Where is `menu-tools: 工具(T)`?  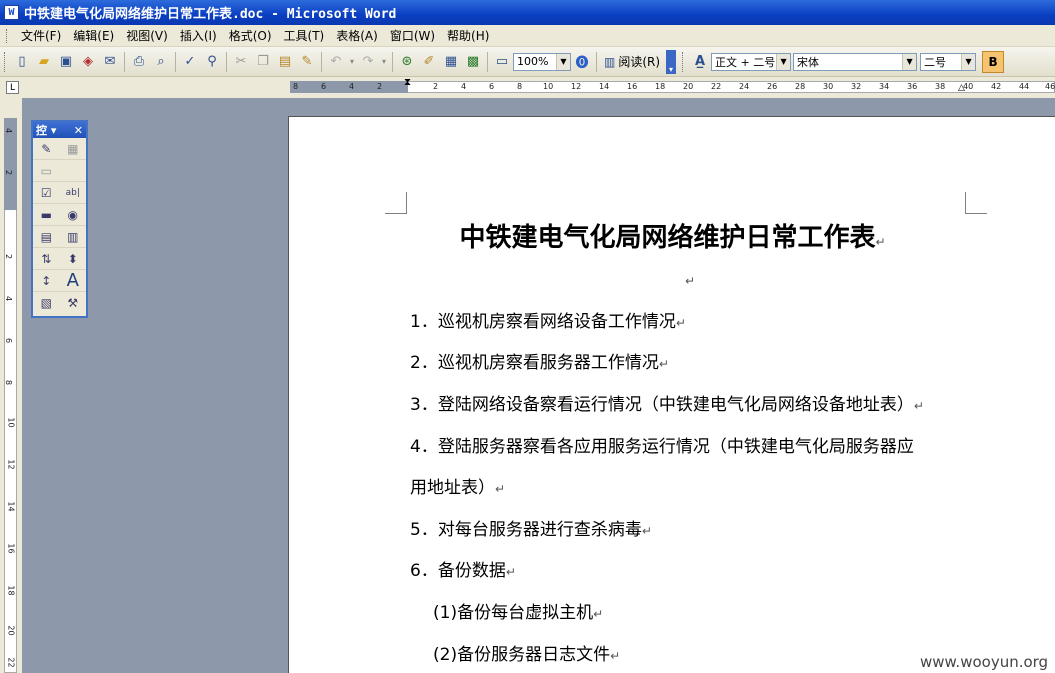 menu-tools: 工具(T) is located at coordinates (304, 35).